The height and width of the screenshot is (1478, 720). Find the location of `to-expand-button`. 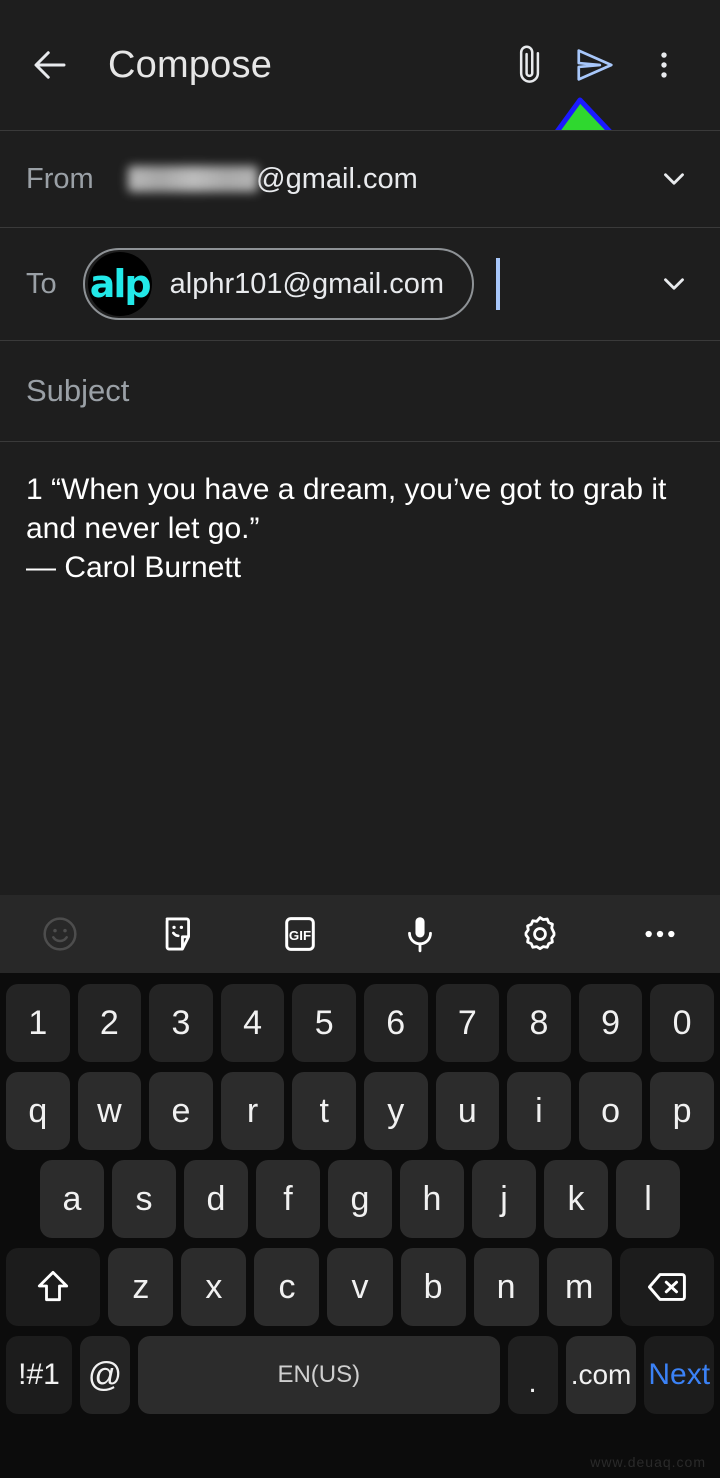

to-expand-button is located at coordinates (674, 284).